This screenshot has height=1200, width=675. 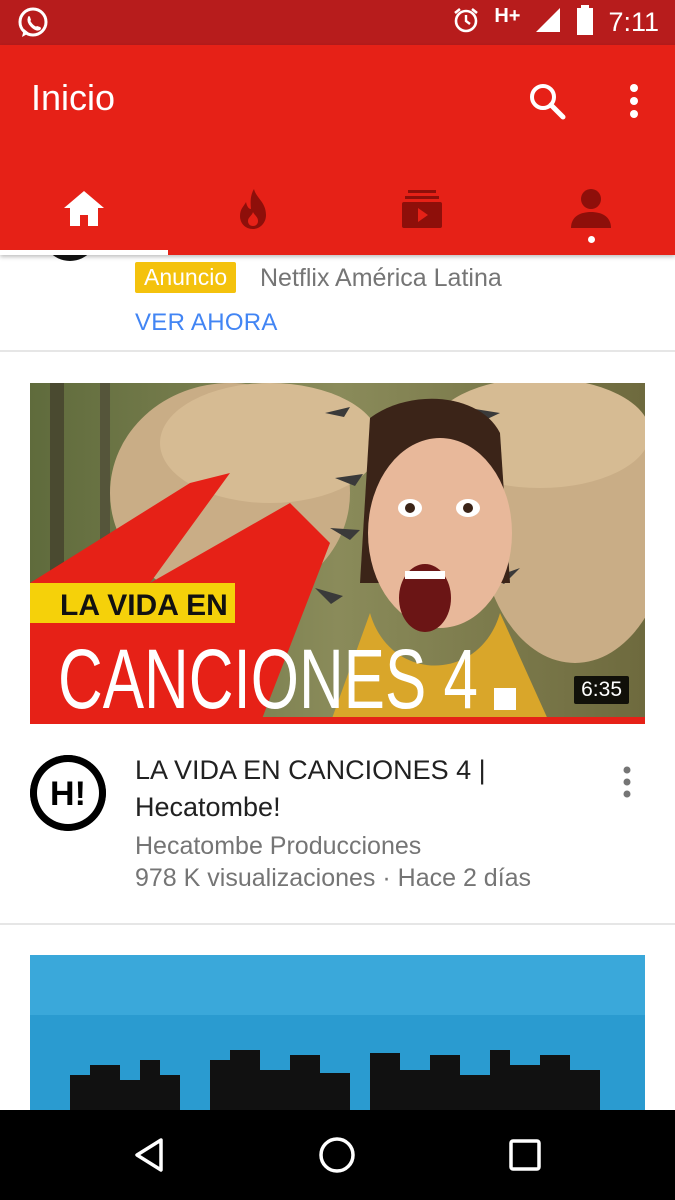 I want to click on home-circle-icon, so click(x=337, y=1155).